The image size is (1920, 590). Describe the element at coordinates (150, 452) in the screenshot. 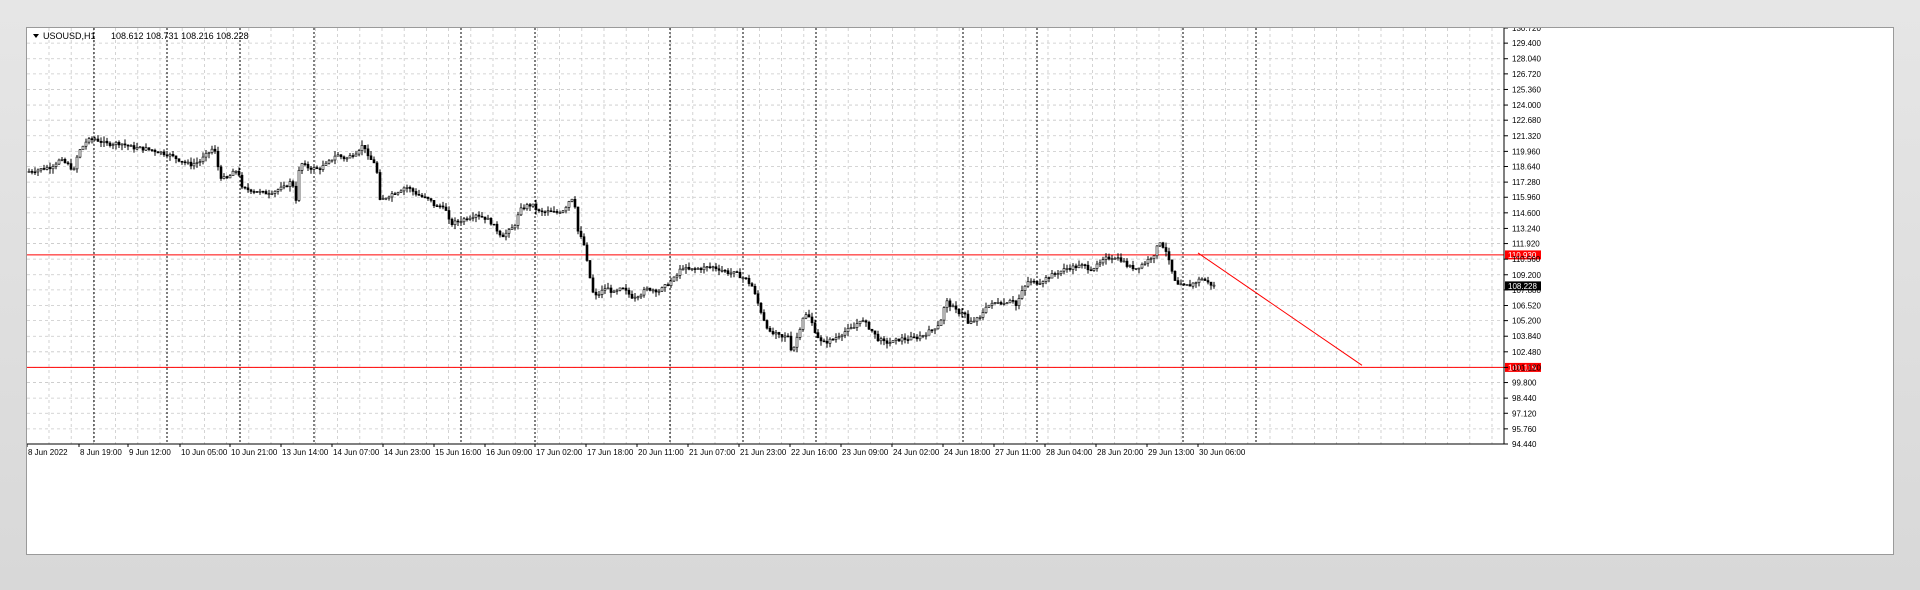

I see `x-tick-label: 9 Jun 12:00` at that location.